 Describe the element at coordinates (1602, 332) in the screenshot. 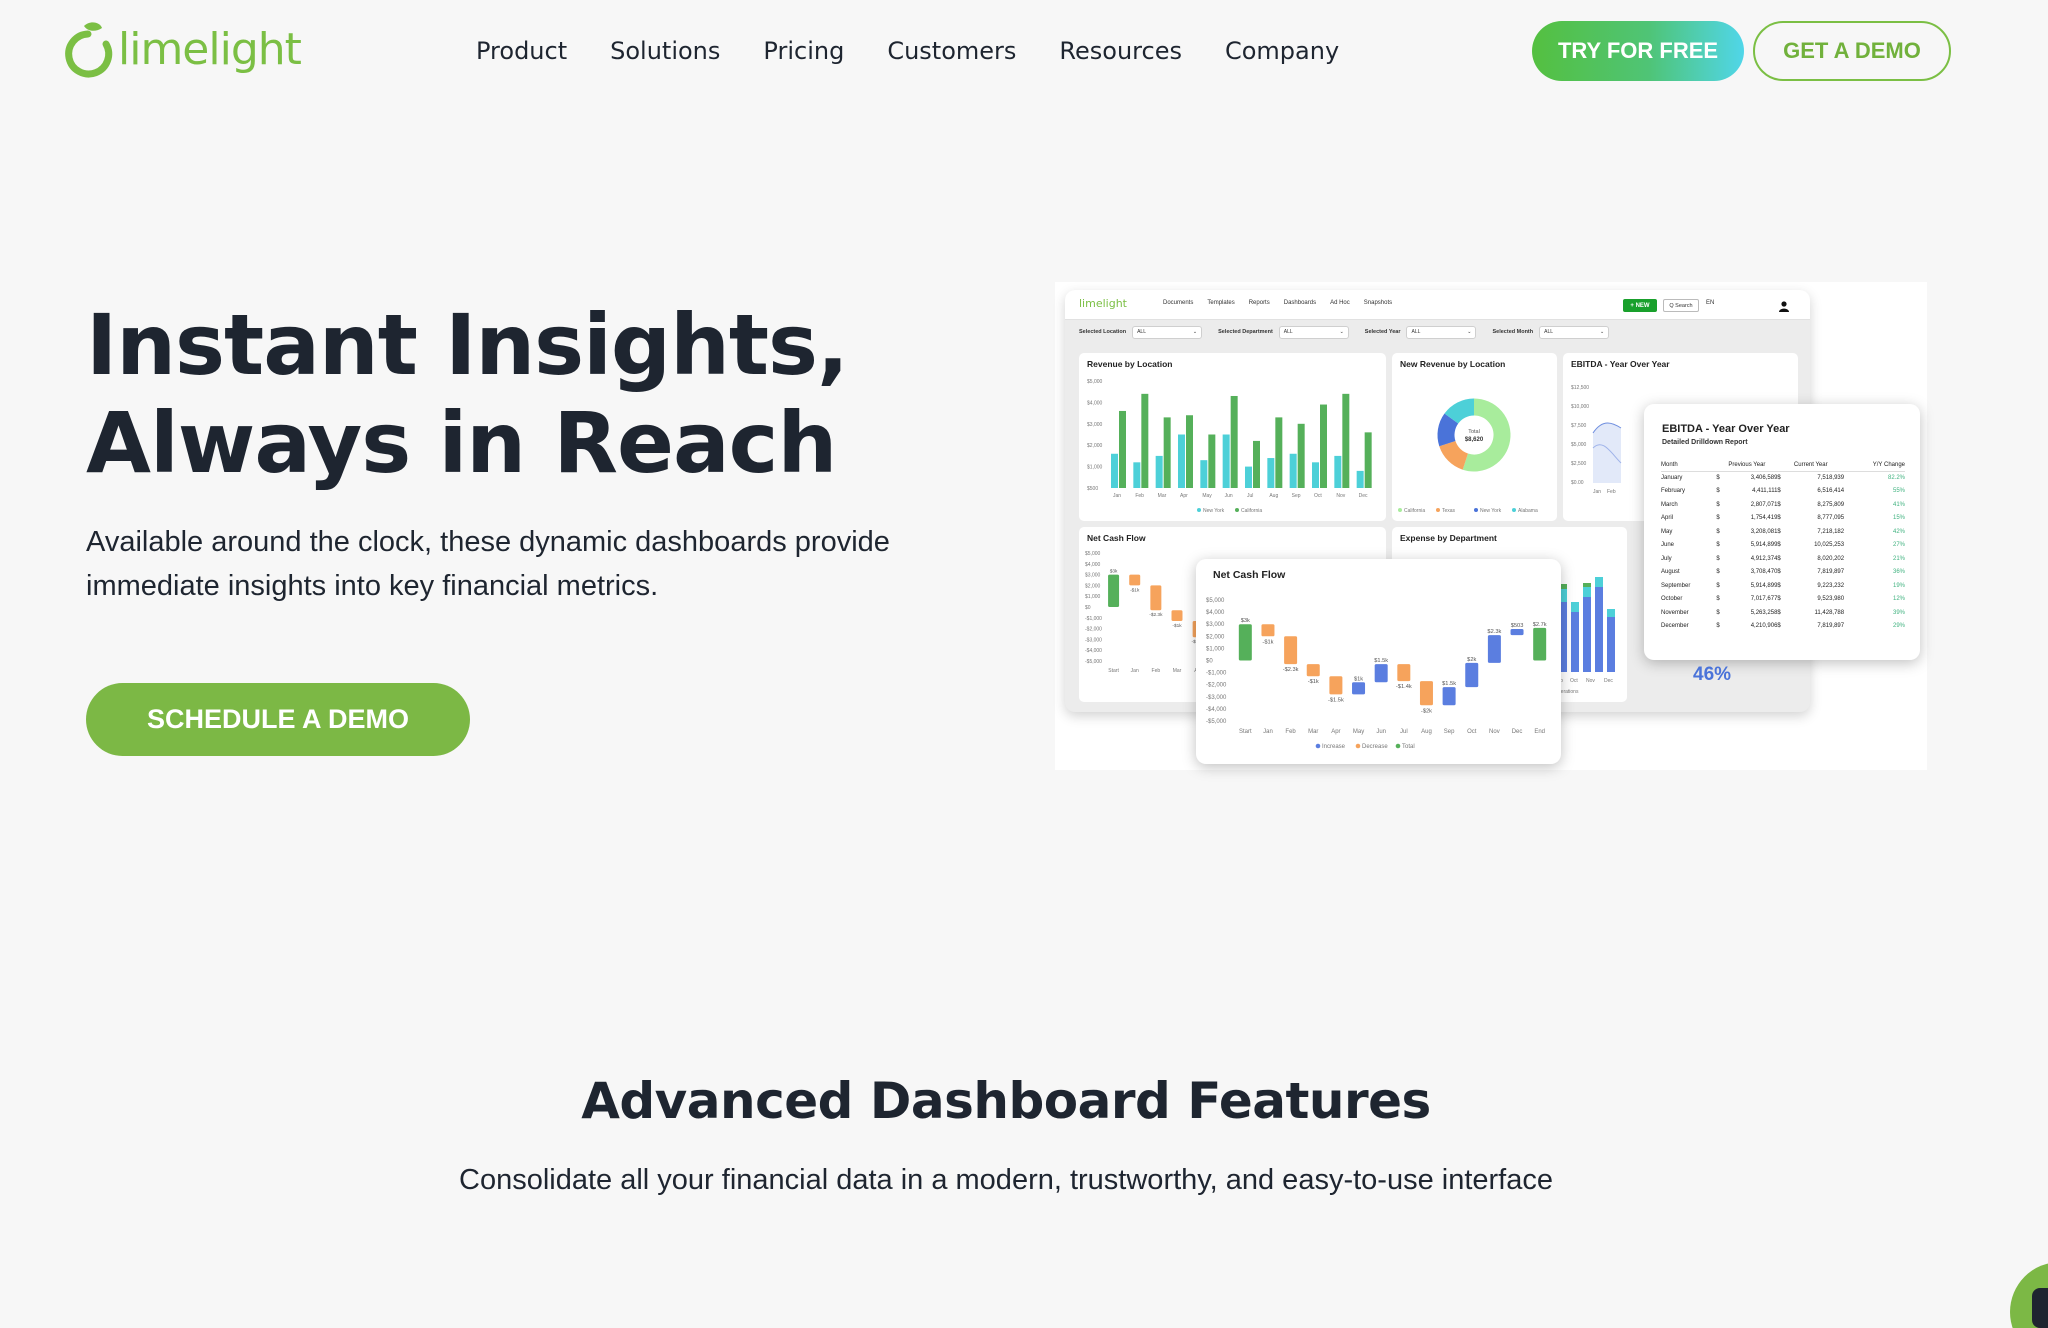

I see `chevron-down-icon: ⌄` at that location.